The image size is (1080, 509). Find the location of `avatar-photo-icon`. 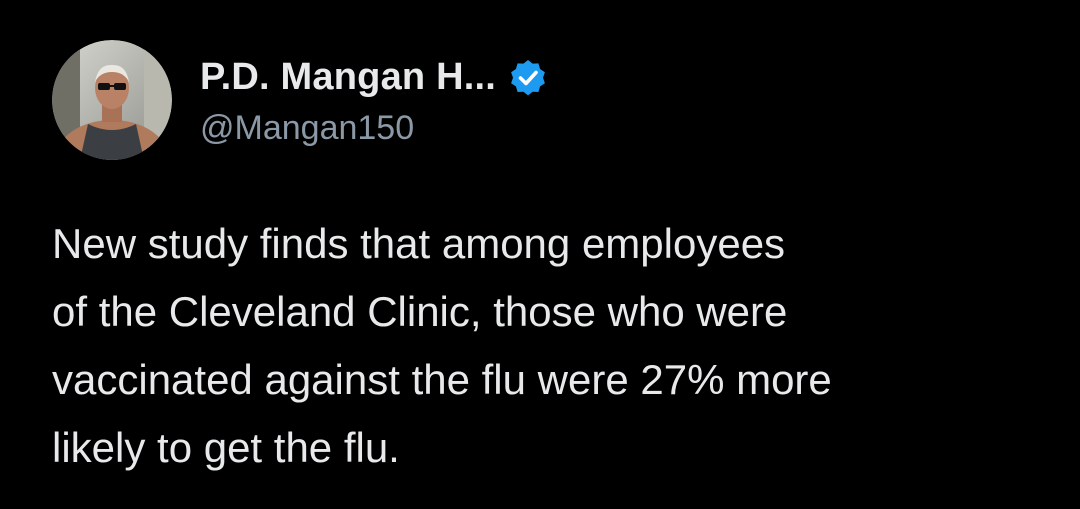

avatar-photo-icon is located at coordinates (112, 100).